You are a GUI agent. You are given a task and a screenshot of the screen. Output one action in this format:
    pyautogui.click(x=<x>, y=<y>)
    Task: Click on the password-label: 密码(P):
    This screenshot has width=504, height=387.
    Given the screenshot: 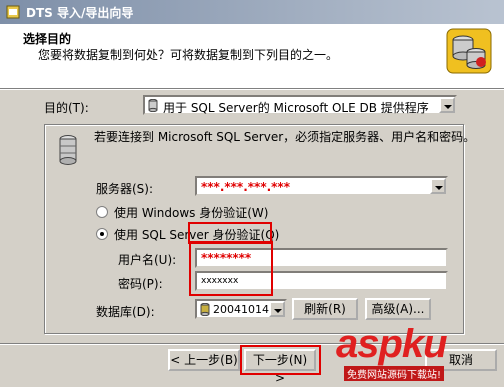 What is the action you would take?
    pyautogui.click(x=140, y=284)
    